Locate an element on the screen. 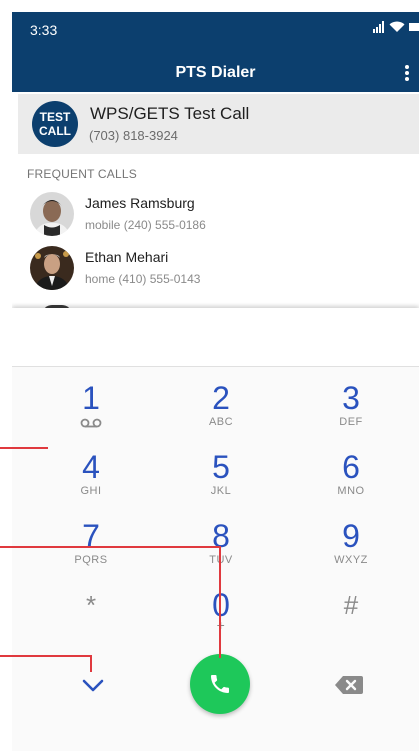  contact-type: home is located at coordinates (100, 279).